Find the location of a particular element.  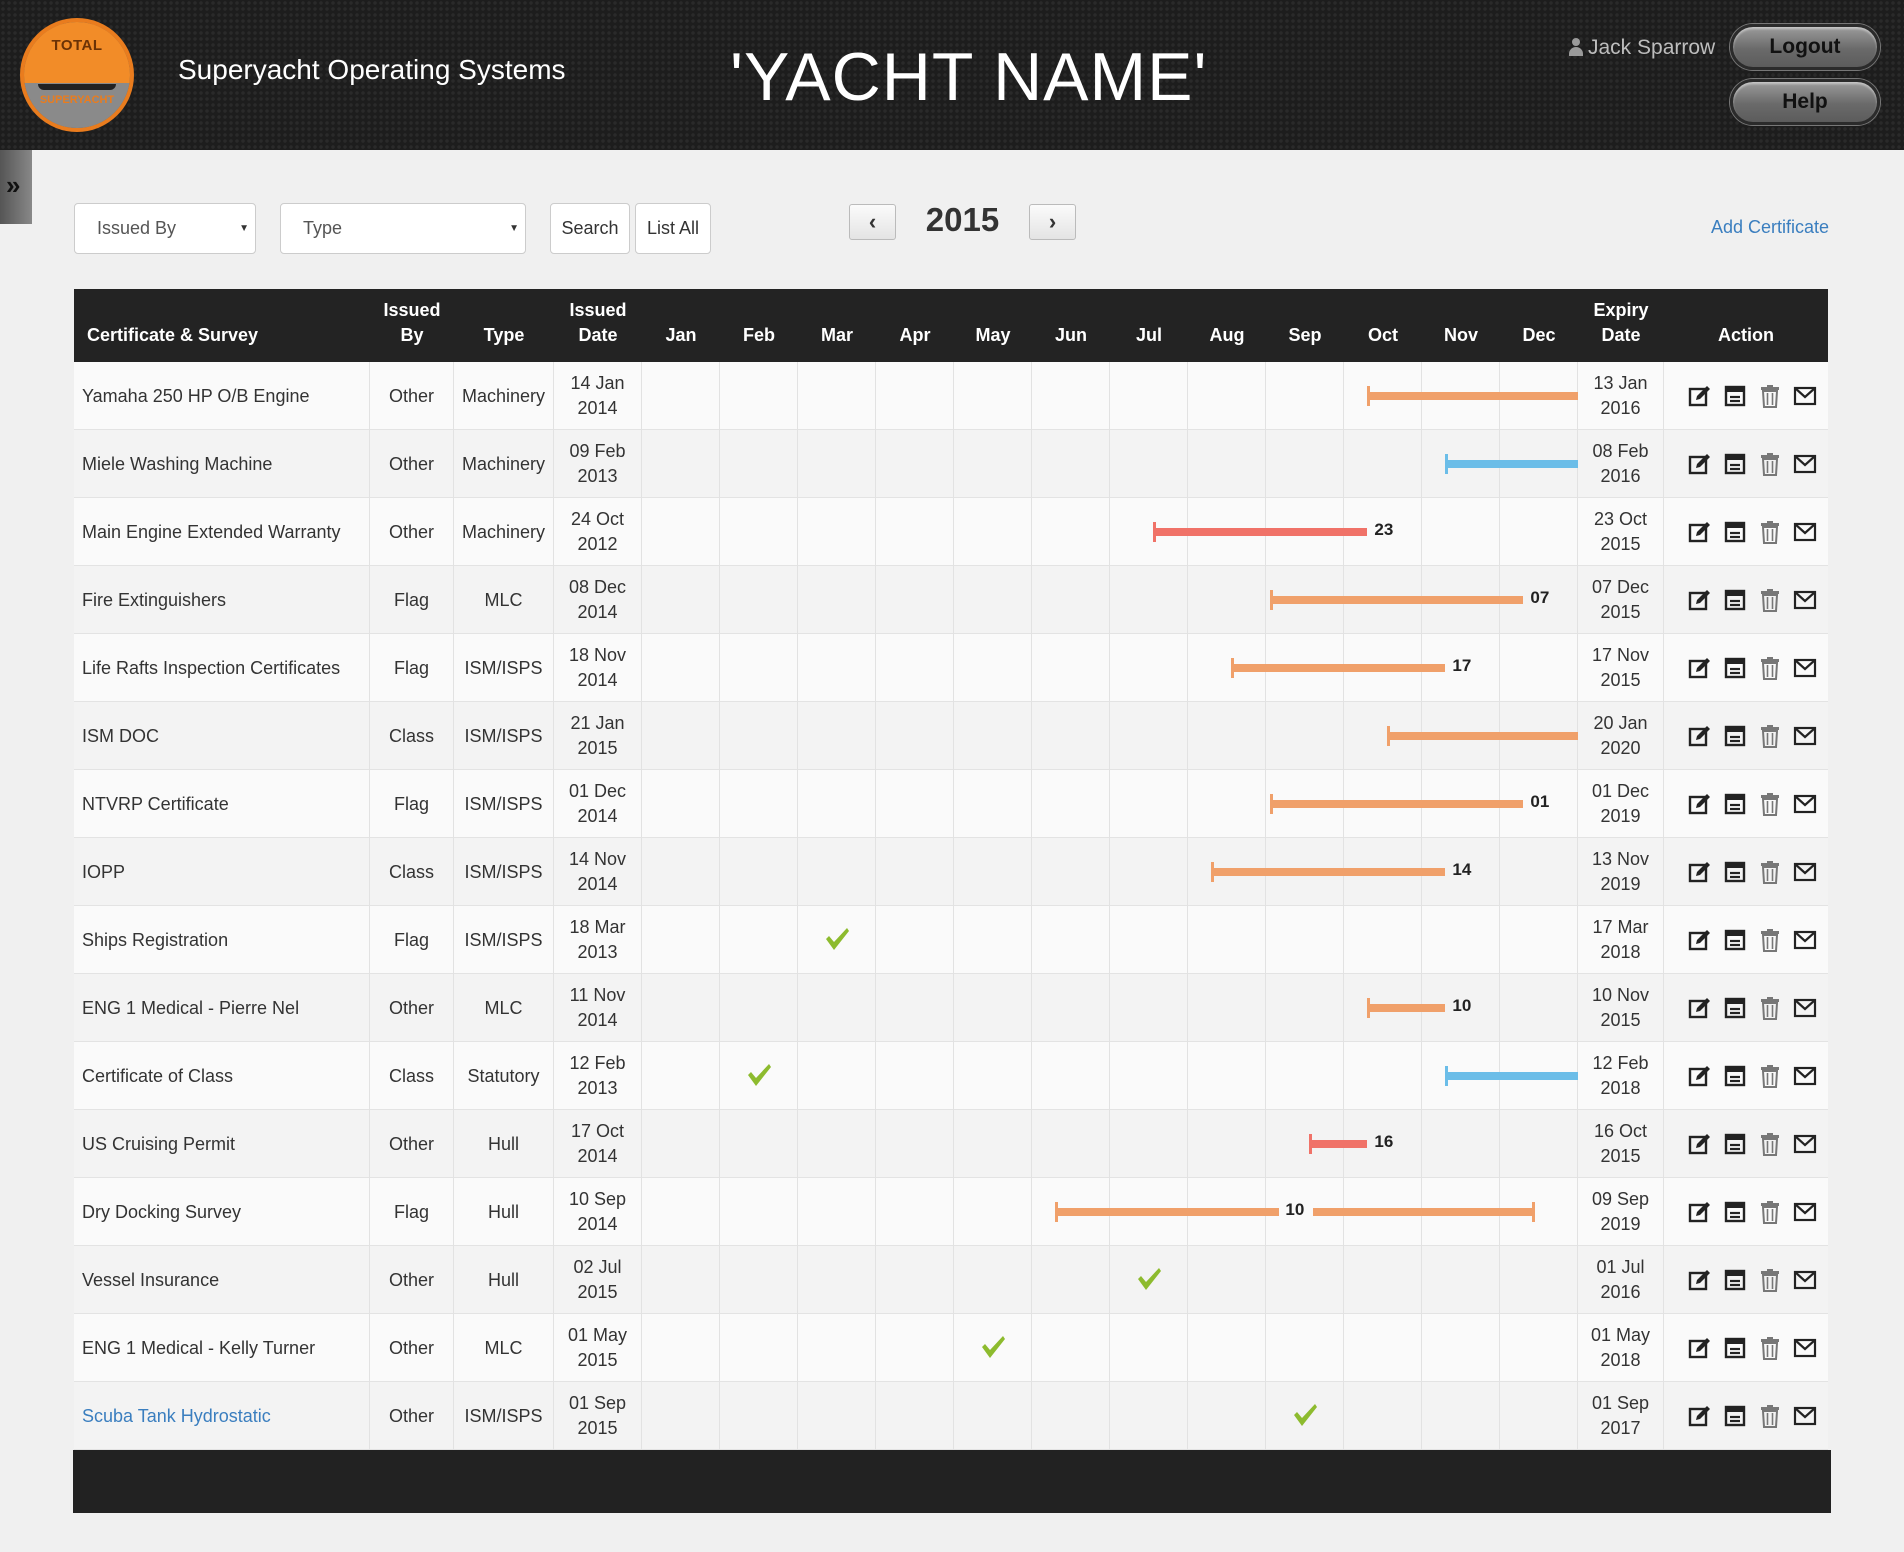

list-all-button: List All is located at coordinates (673, 228).